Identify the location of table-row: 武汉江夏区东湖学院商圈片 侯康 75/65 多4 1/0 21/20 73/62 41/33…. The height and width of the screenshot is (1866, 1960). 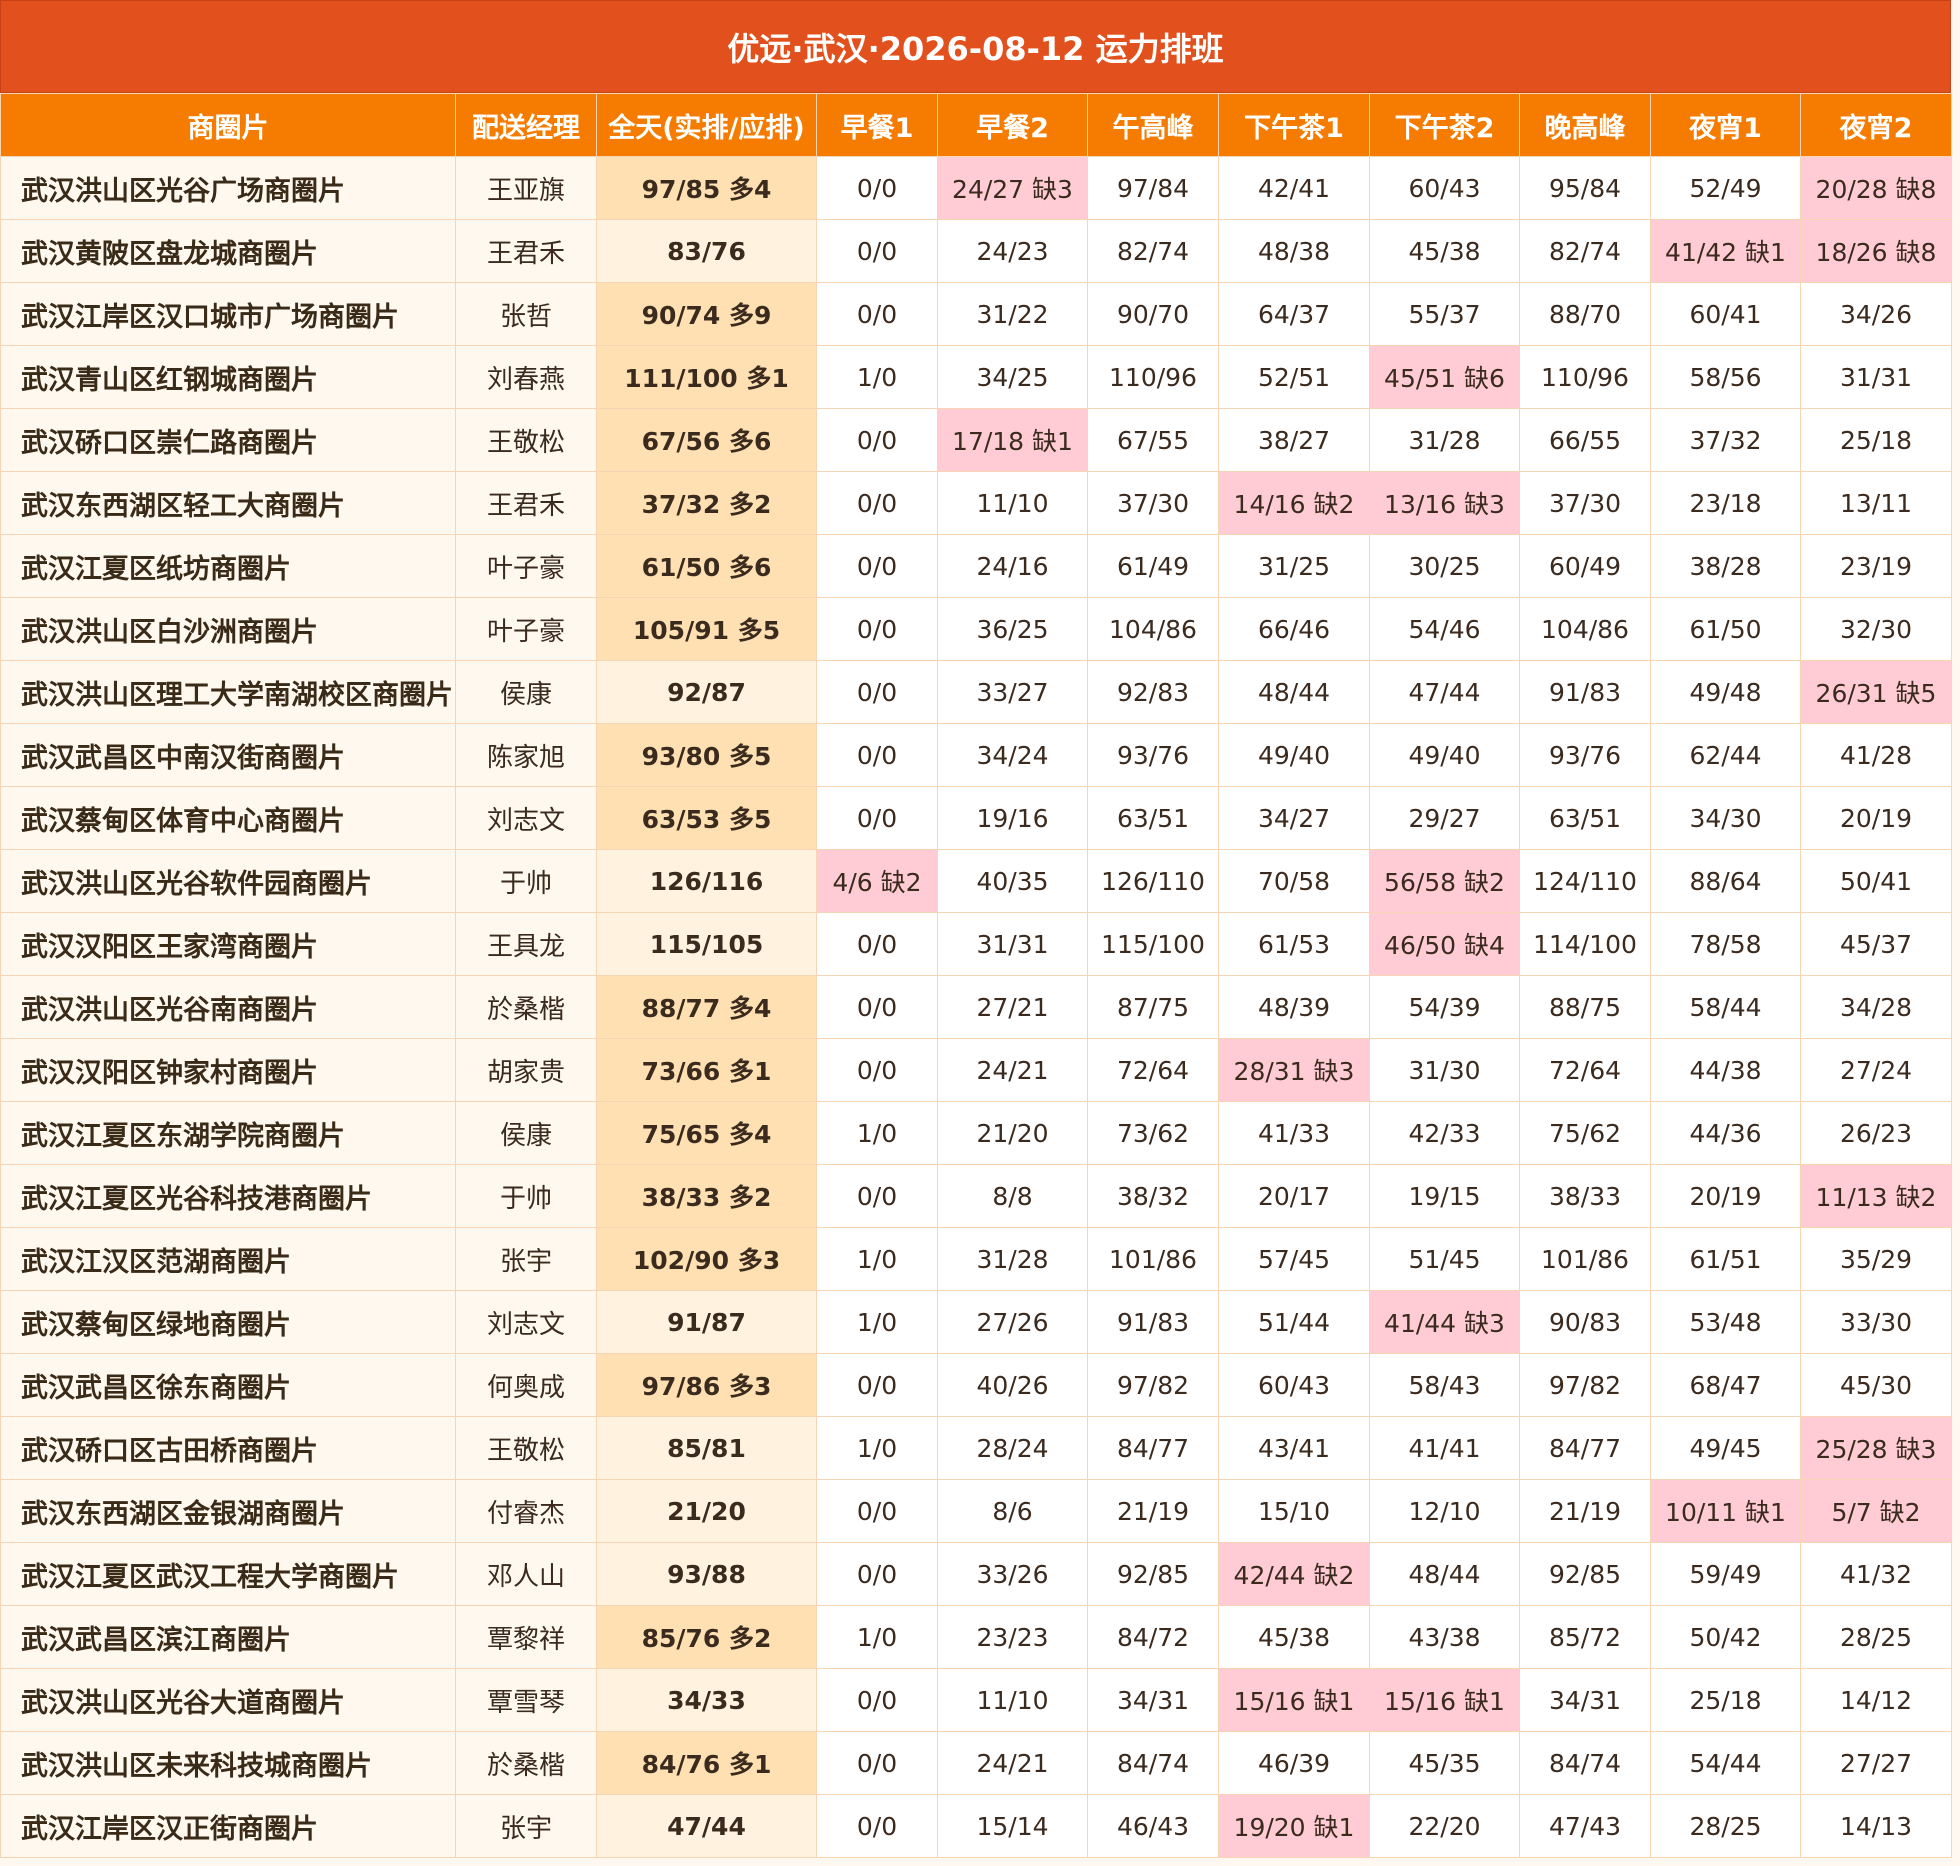
(976, 1133).